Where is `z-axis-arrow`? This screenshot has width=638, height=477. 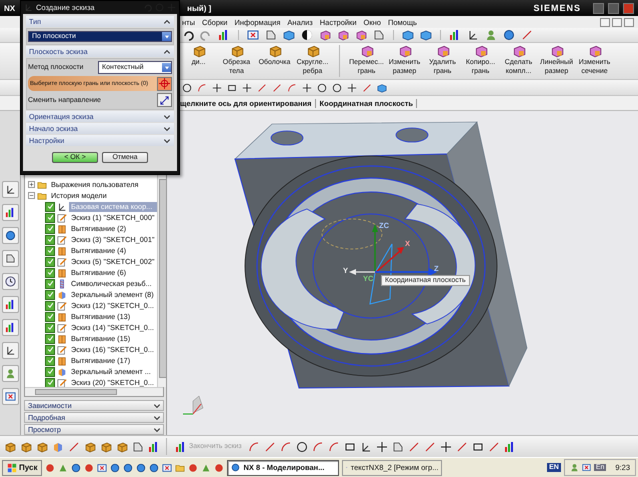
z-axis-arrow is located at coordinates (375, 248).